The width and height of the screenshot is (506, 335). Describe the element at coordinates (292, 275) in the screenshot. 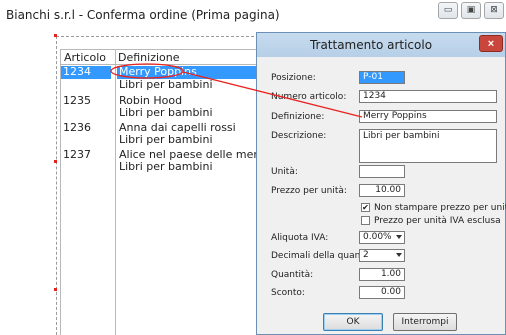

I see `quantita-label: Quantità:` at that location.